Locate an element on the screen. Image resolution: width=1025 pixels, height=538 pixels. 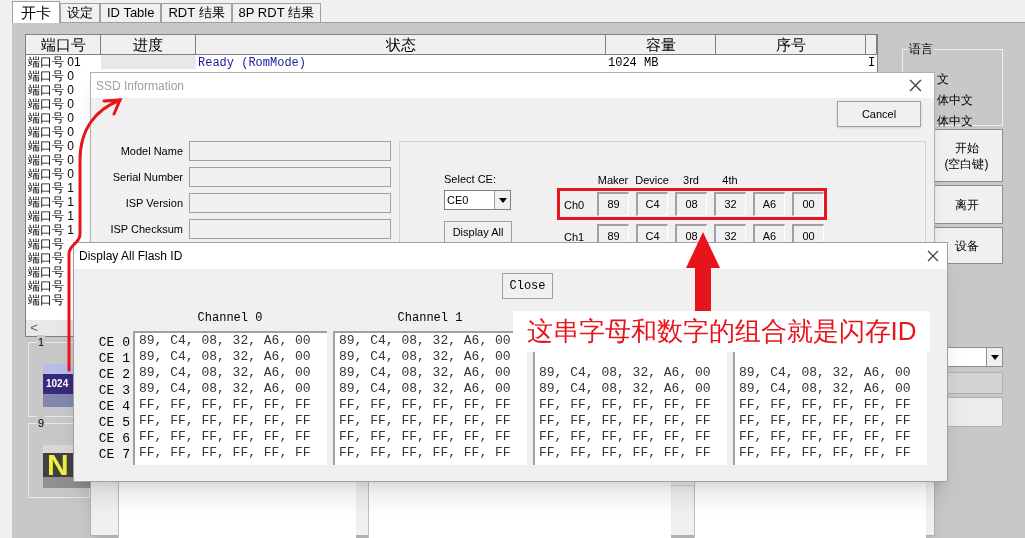
field-label: Serial Number is located at coordinates (147, 177).